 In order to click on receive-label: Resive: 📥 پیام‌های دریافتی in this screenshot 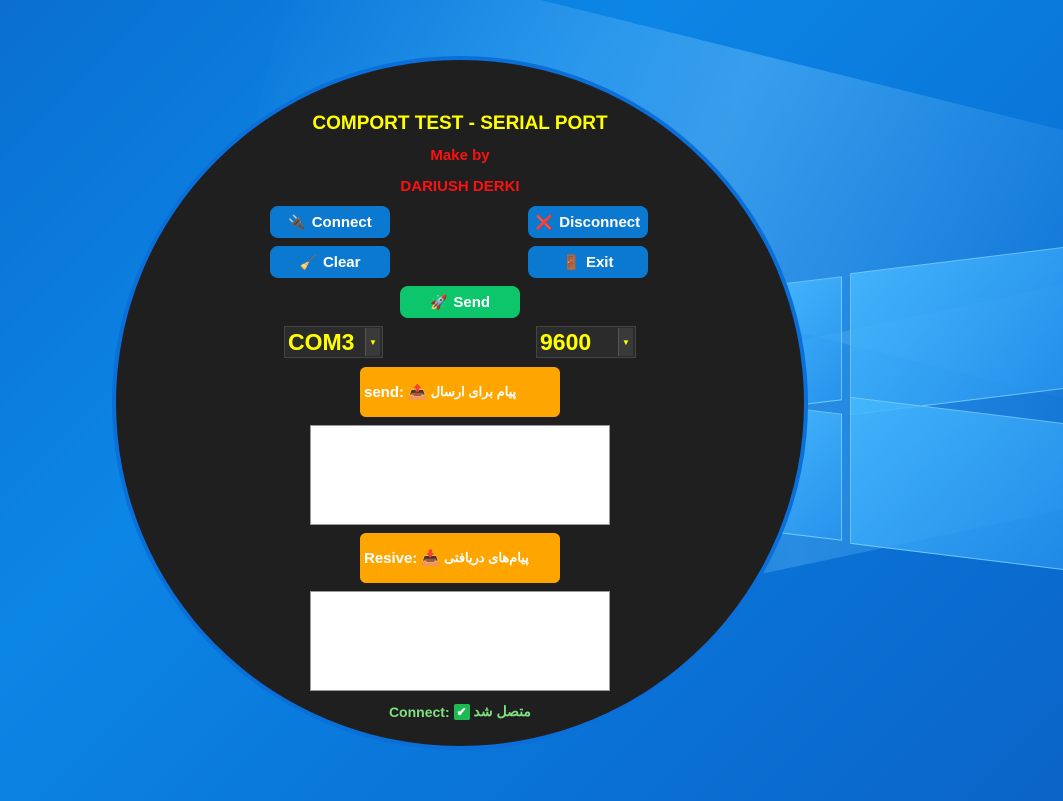, I will do `click(460, 558)`.